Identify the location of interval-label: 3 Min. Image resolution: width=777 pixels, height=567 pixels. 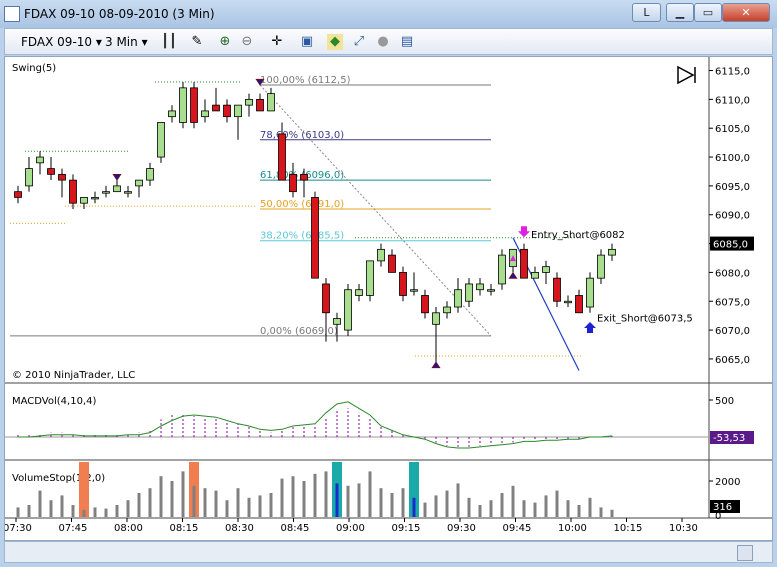
(121, 42).